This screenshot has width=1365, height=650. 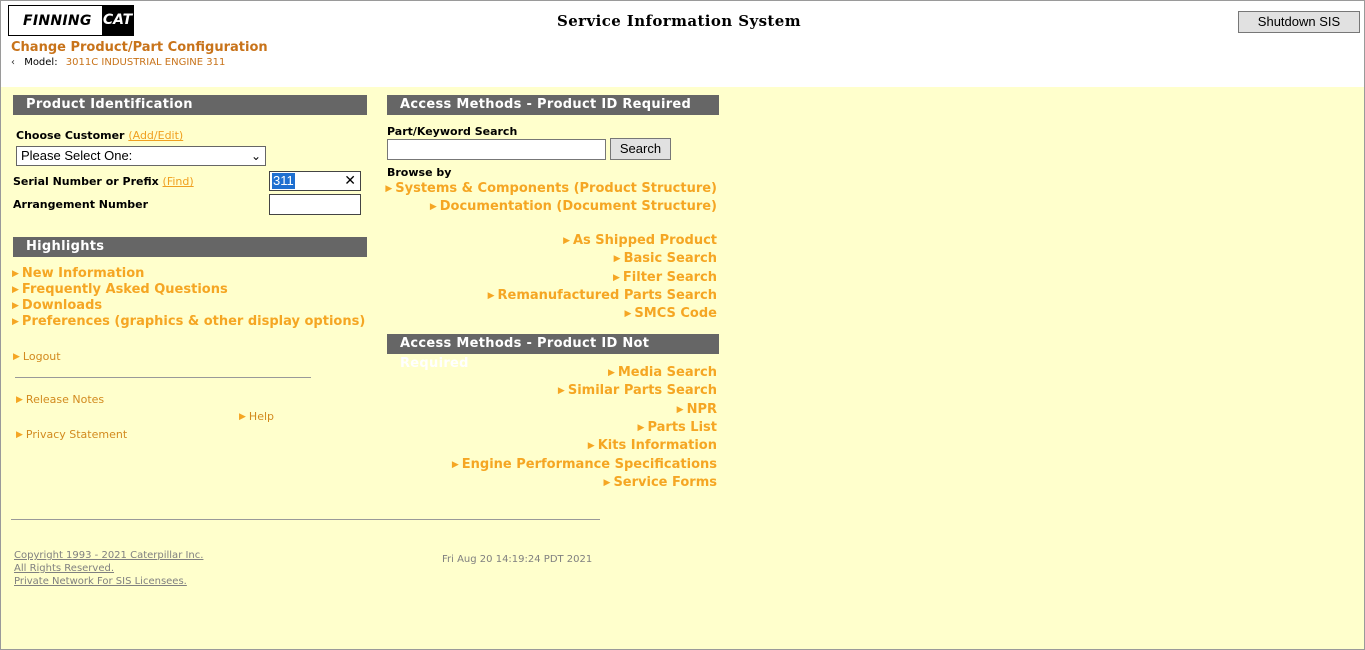 I want to click on filter-search-link: ▶ Filter Search, so click(x=665, y=277).